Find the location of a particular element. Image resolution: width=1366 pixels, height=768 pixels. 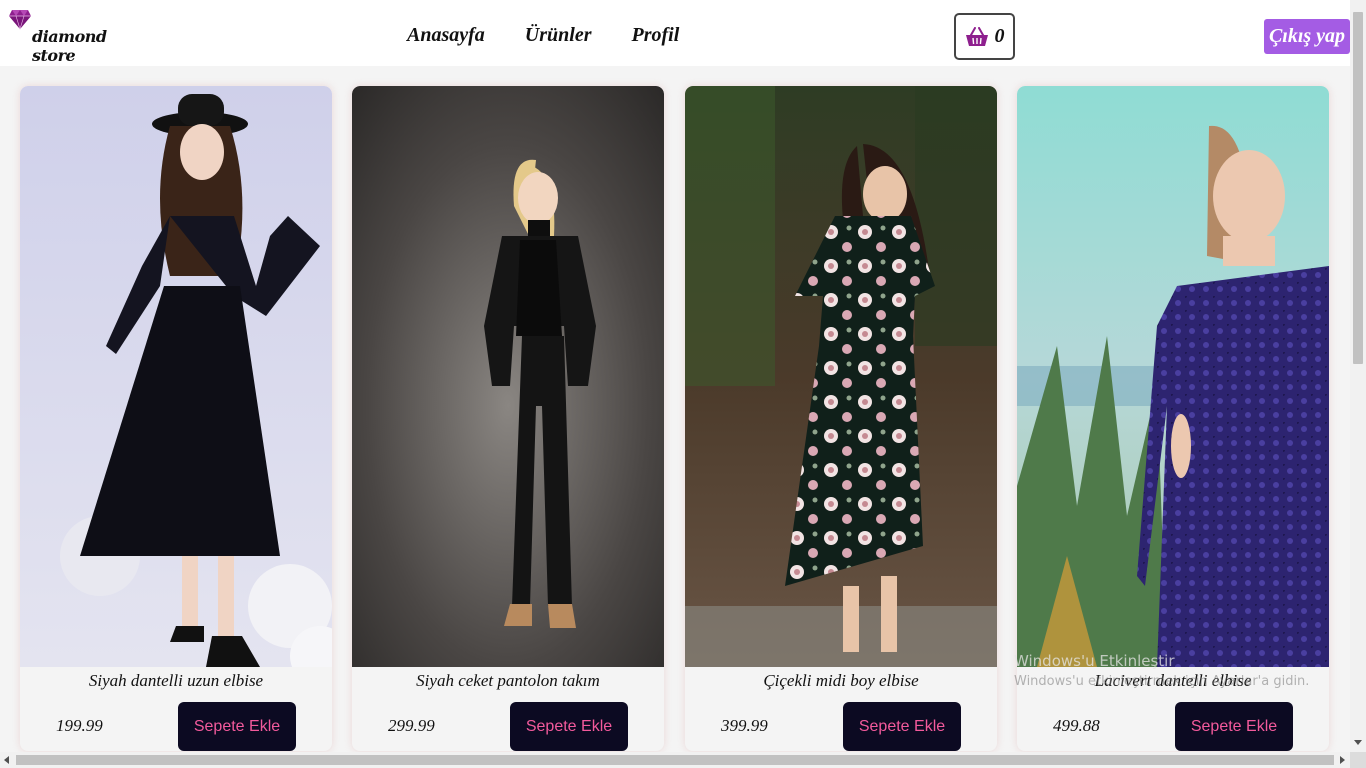

scroll-left-arrow-icon is located at coordinates (7, 760).